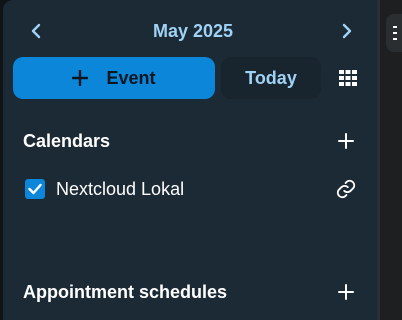  Describe the element at coordinates (120, 189) in the screenshot. I see `calendar-name: Nextcloud Lokal` at that location.